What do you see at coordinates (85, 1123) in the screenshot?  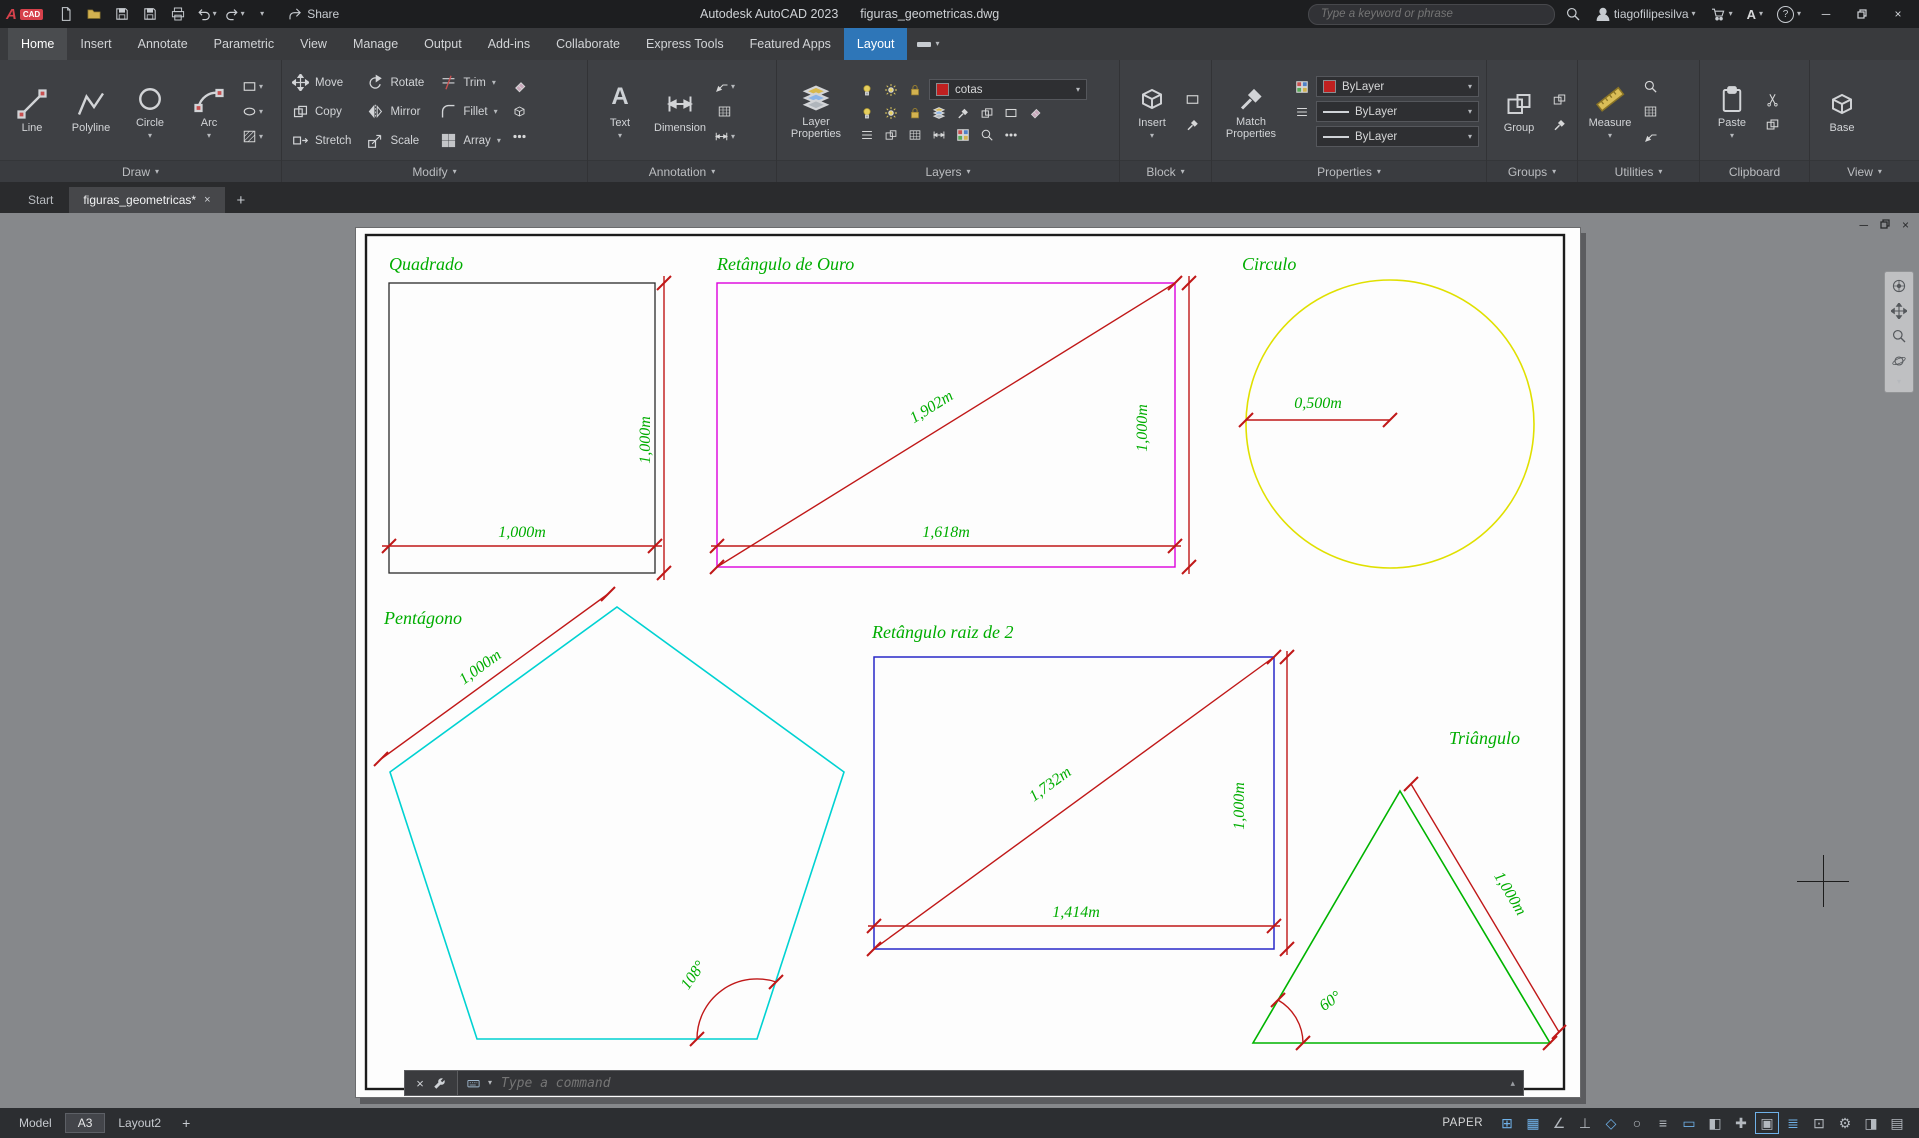 I see `layout-tab-a3: A3` at bounding box center [85, 1123].